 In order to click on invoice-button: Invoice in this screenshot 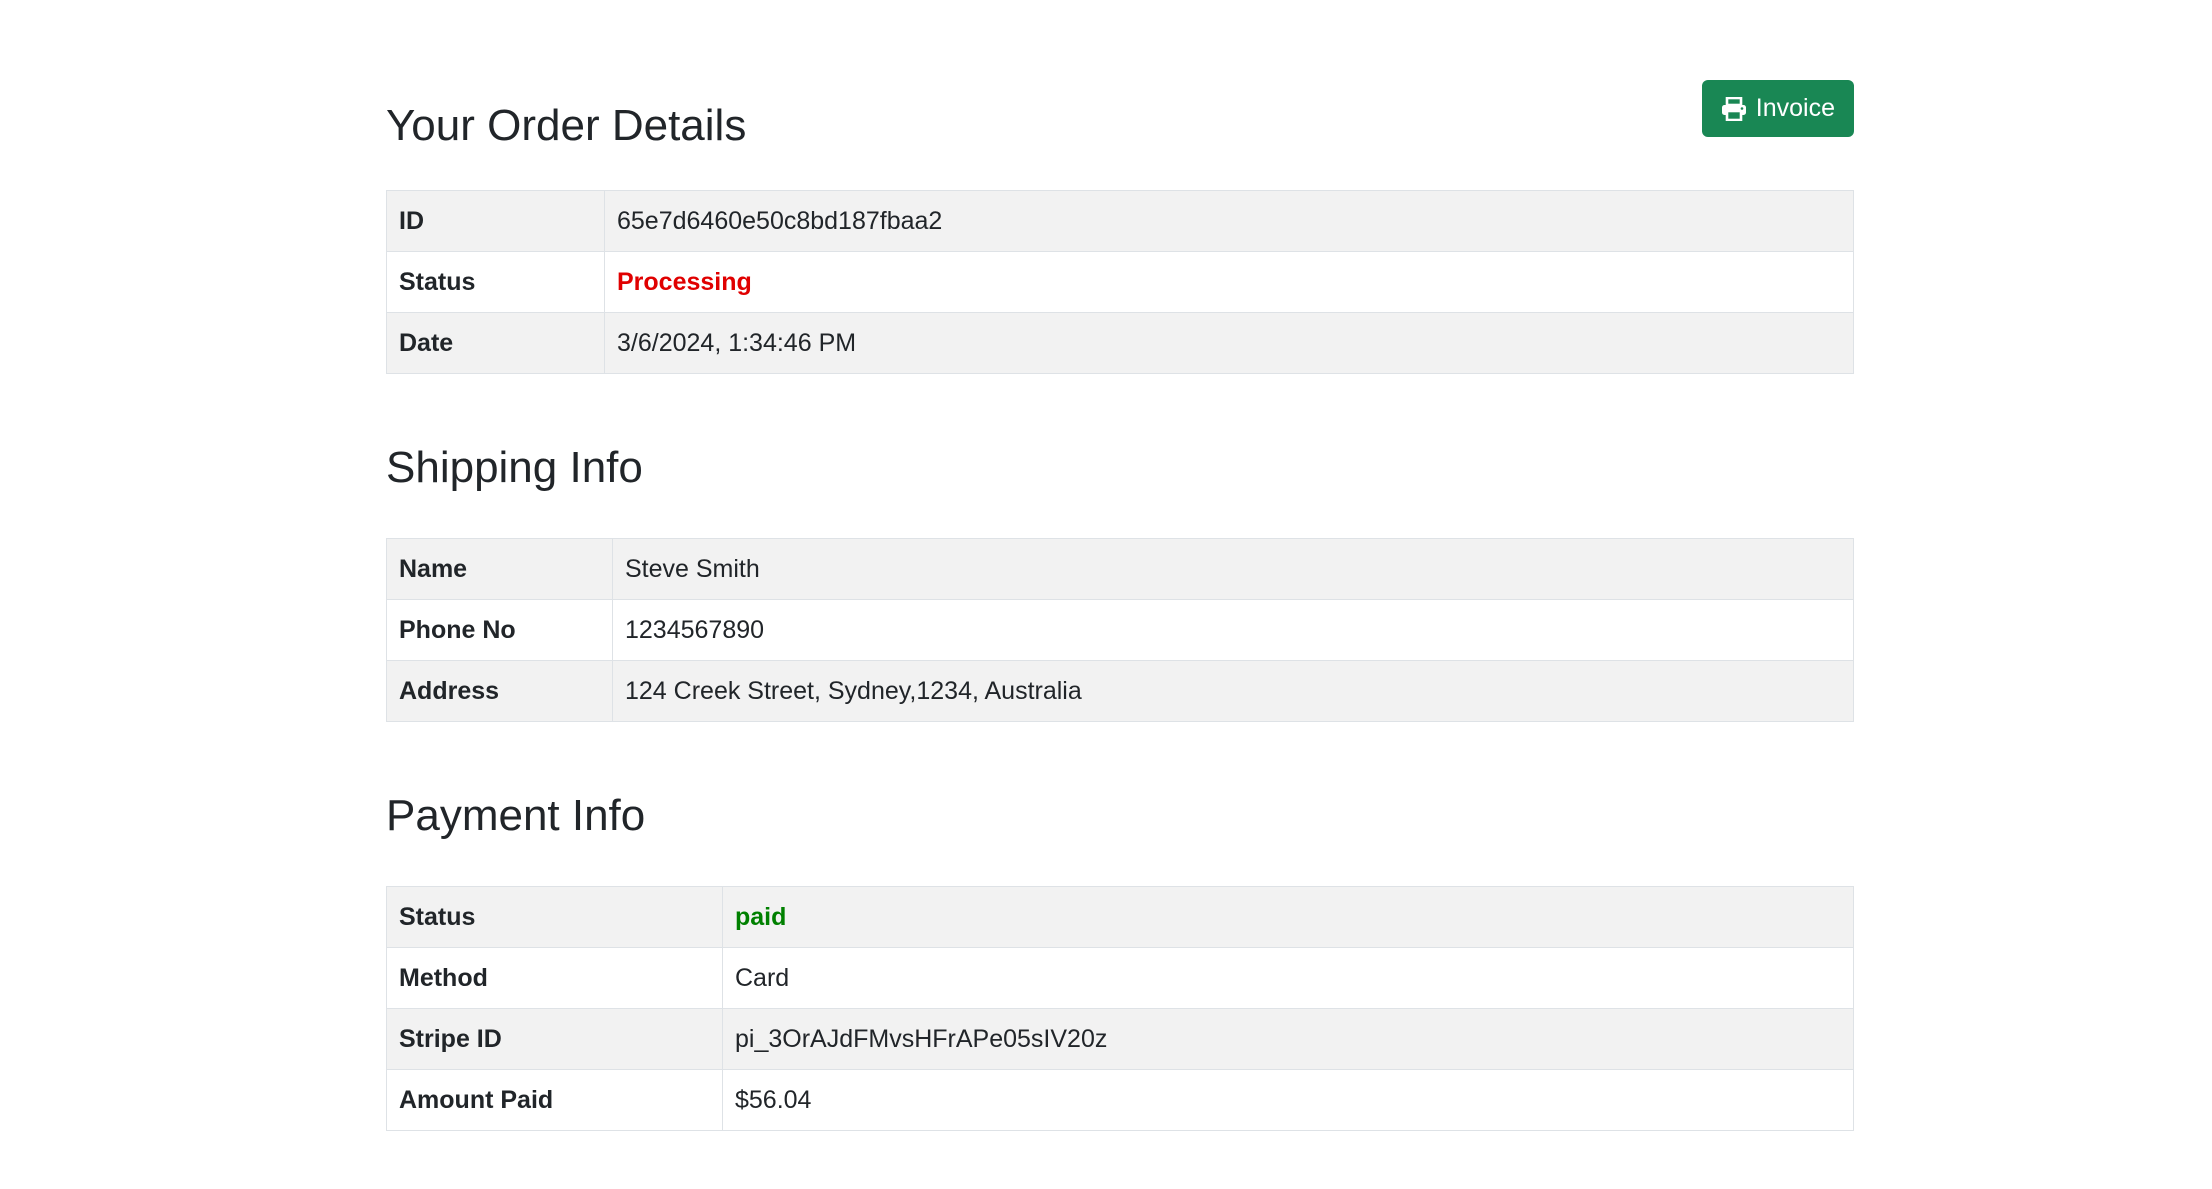, I will do `click(1777, 108)`.